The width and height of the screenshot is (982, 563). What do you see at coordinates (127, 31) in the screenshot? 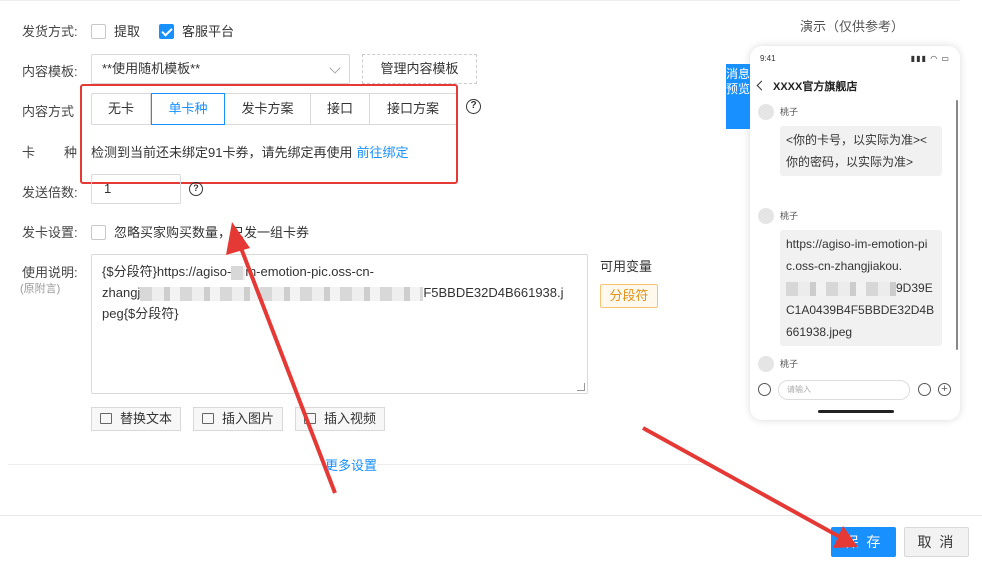
I see `extract-label: 提取` at bounding box center [127, 31].